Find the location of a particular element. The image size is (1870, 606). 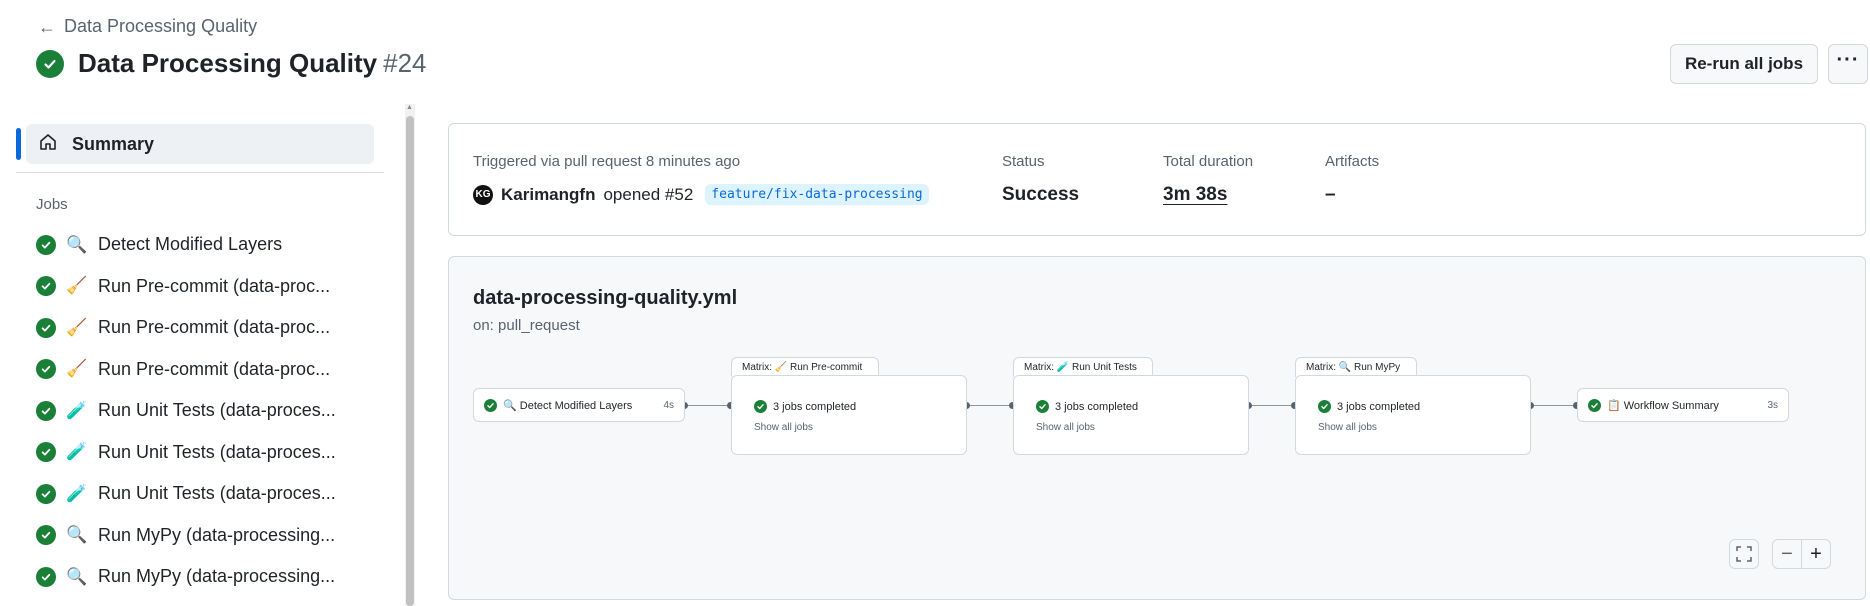

artifacts-value: – is located at coordinates (1330, 194).